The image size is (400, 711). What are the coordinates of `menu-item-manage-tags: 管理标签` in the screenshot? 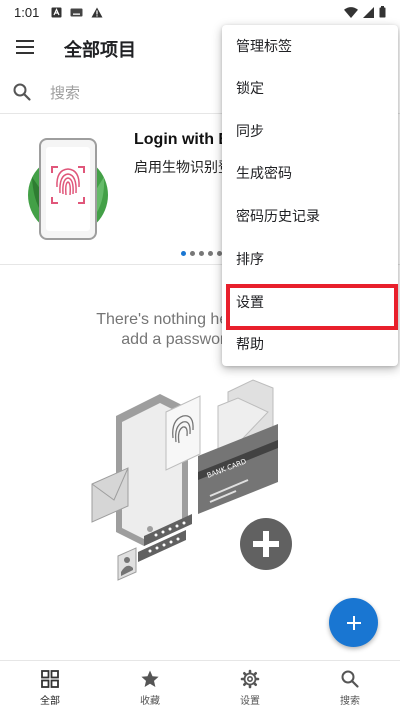 It's located at (310, 46).